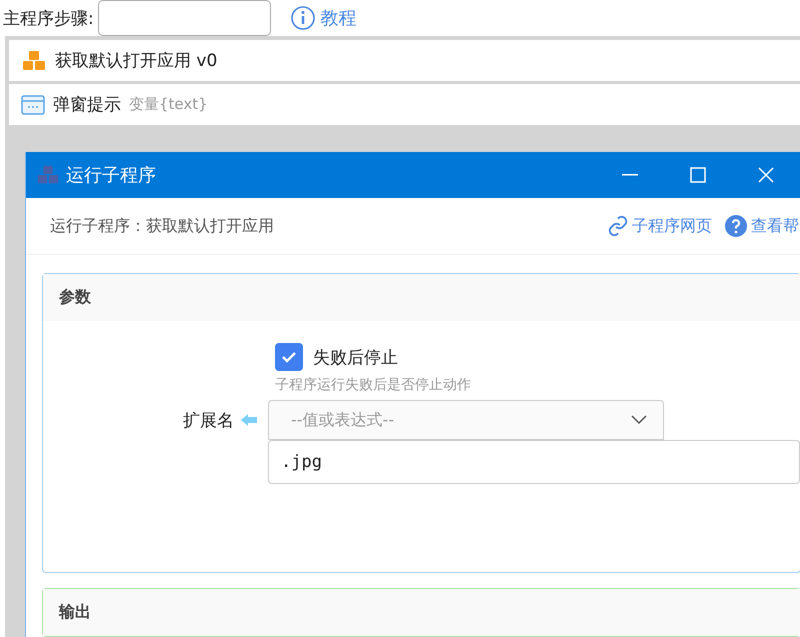 This screenshot has height=637, width=800. Describe the element at coordinates (766, 175) in the screenshot. I see `close-icon` at that location.